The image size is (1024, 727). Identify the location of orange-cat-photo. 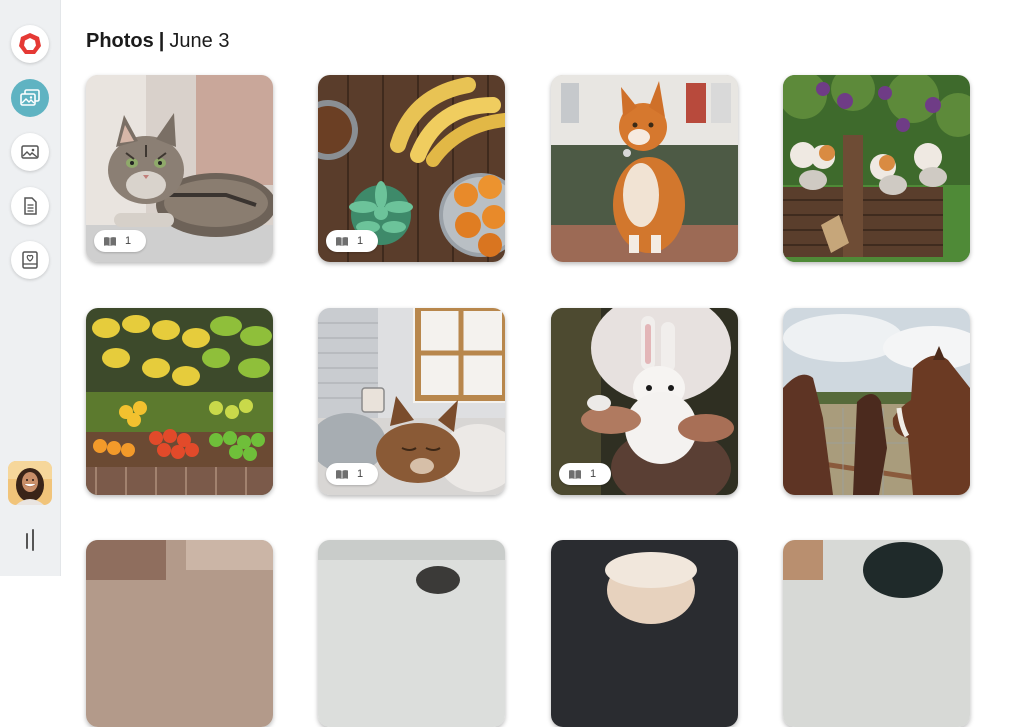
(644, 168).